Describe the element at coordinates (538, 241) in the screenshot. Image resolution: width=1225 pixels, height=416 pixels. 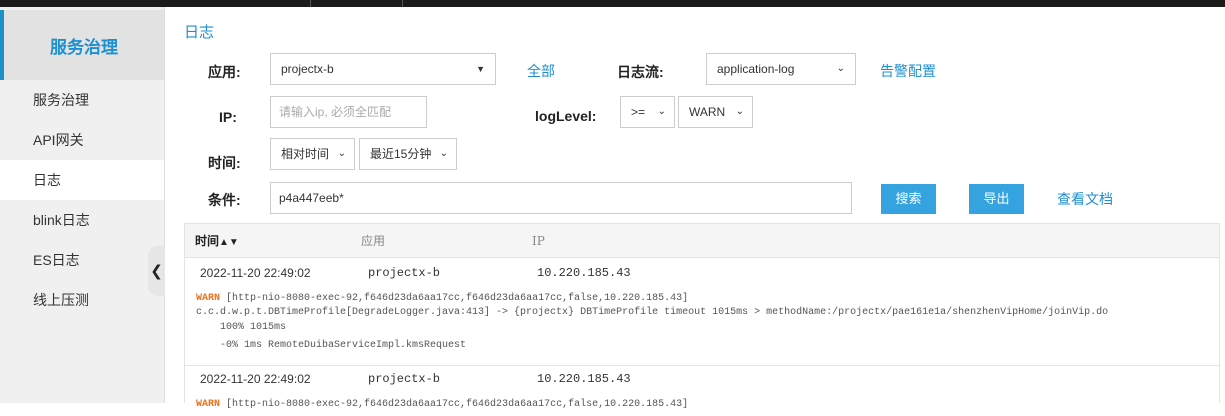
I see `column-header-ip: IP` at that location.